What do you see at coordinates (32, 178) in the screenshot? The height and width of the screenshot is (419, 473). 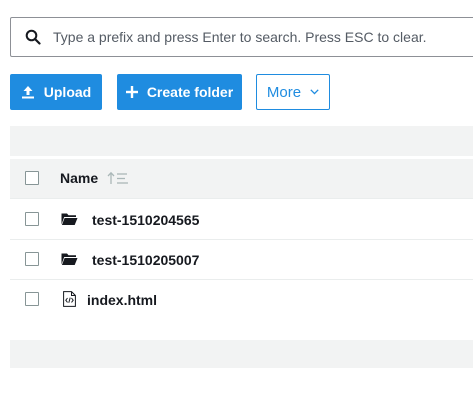 I see `select-all-checkbox` at bounding box center [32, 178].